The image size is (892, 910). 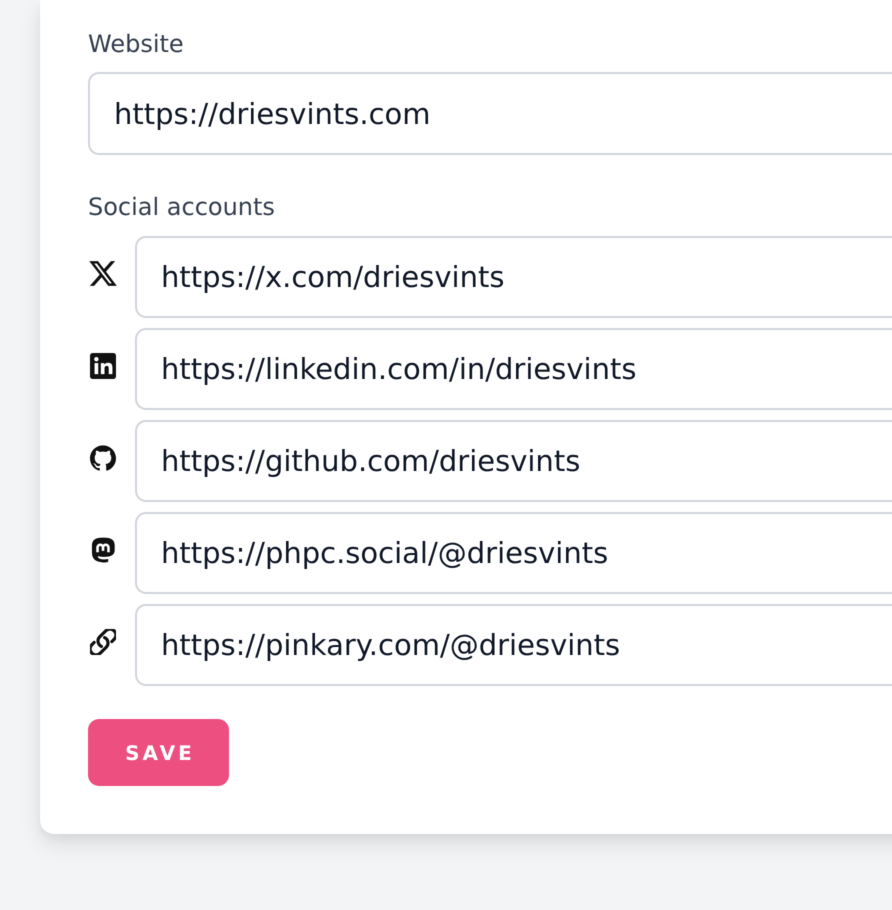 What do you see at coordinates (513, 645) in the screenshot?
I see `social-url-field: https://pinkary.com/@driesvints` at bounding box center [513, 645].